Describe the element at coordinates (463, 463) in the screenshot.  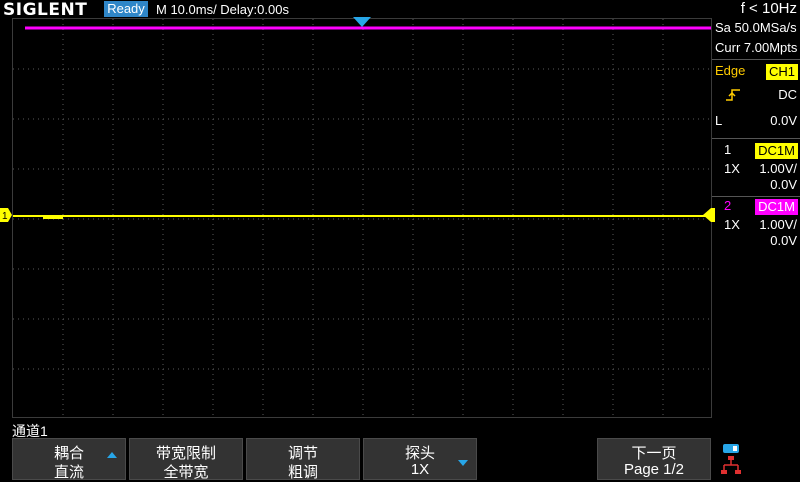
I see `down-arrow-icon` at that location.